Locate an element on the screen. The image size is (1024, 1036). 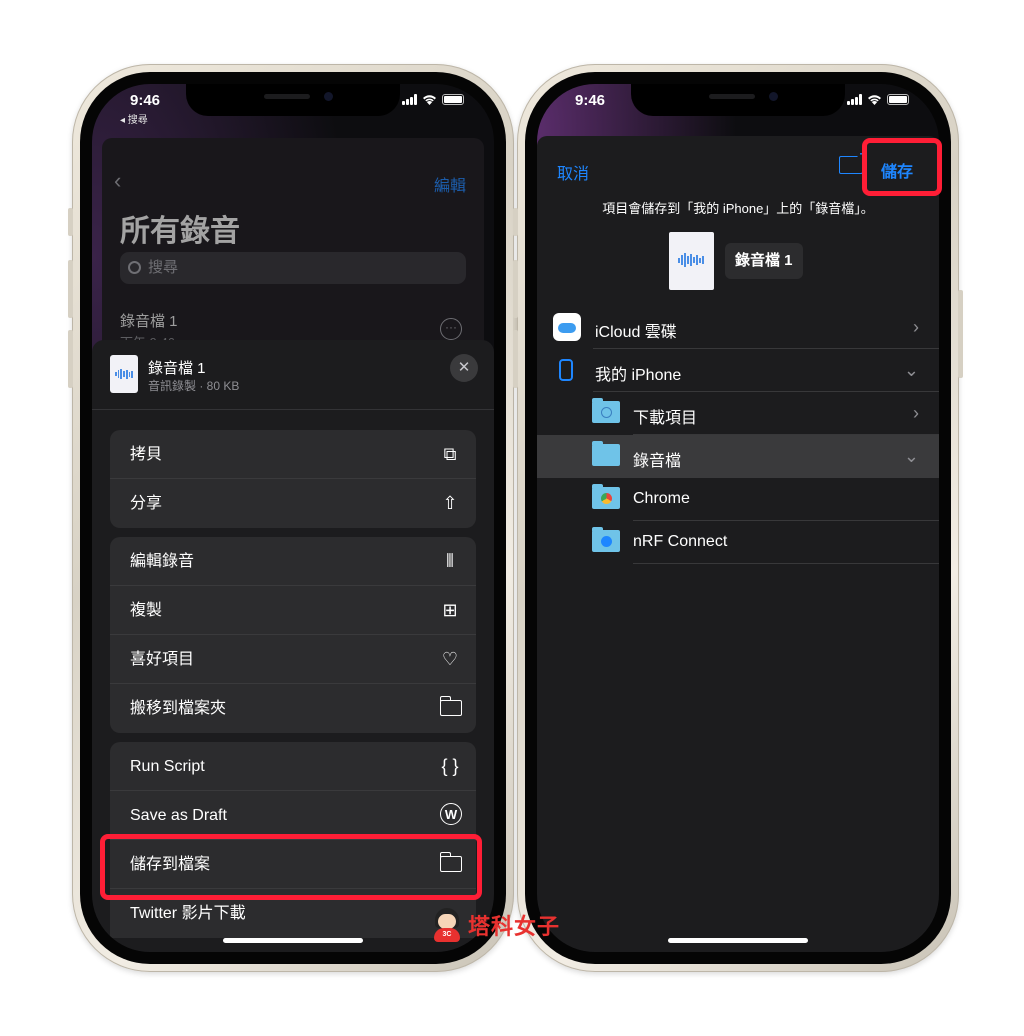
heart-icon: ♡ is located at coordinates (450, 659).